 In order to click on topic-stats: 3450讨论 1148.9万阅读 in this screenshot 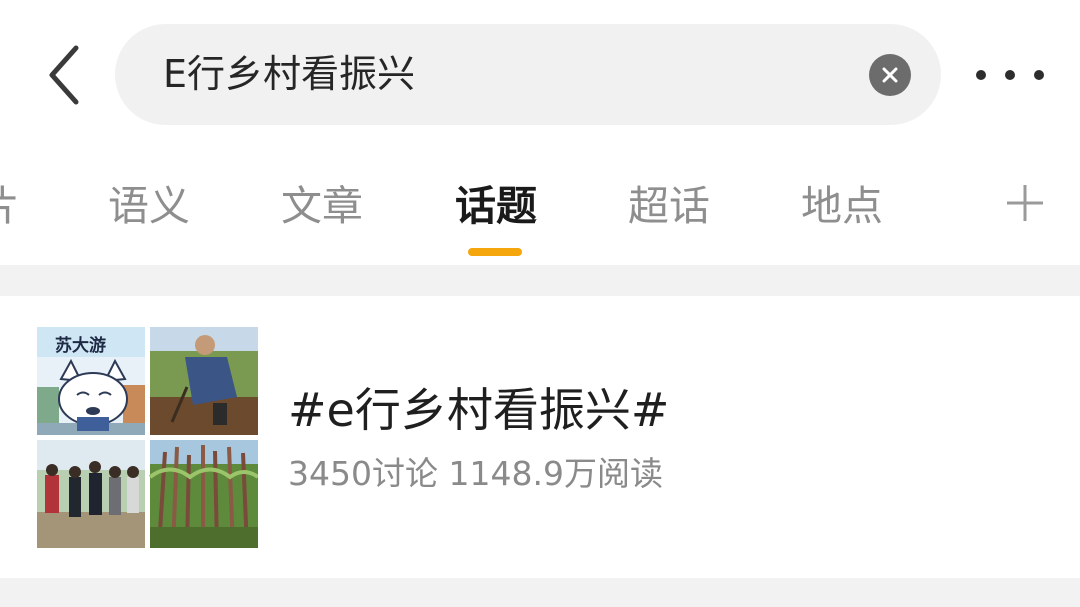, I will do `click(475, 473)`.